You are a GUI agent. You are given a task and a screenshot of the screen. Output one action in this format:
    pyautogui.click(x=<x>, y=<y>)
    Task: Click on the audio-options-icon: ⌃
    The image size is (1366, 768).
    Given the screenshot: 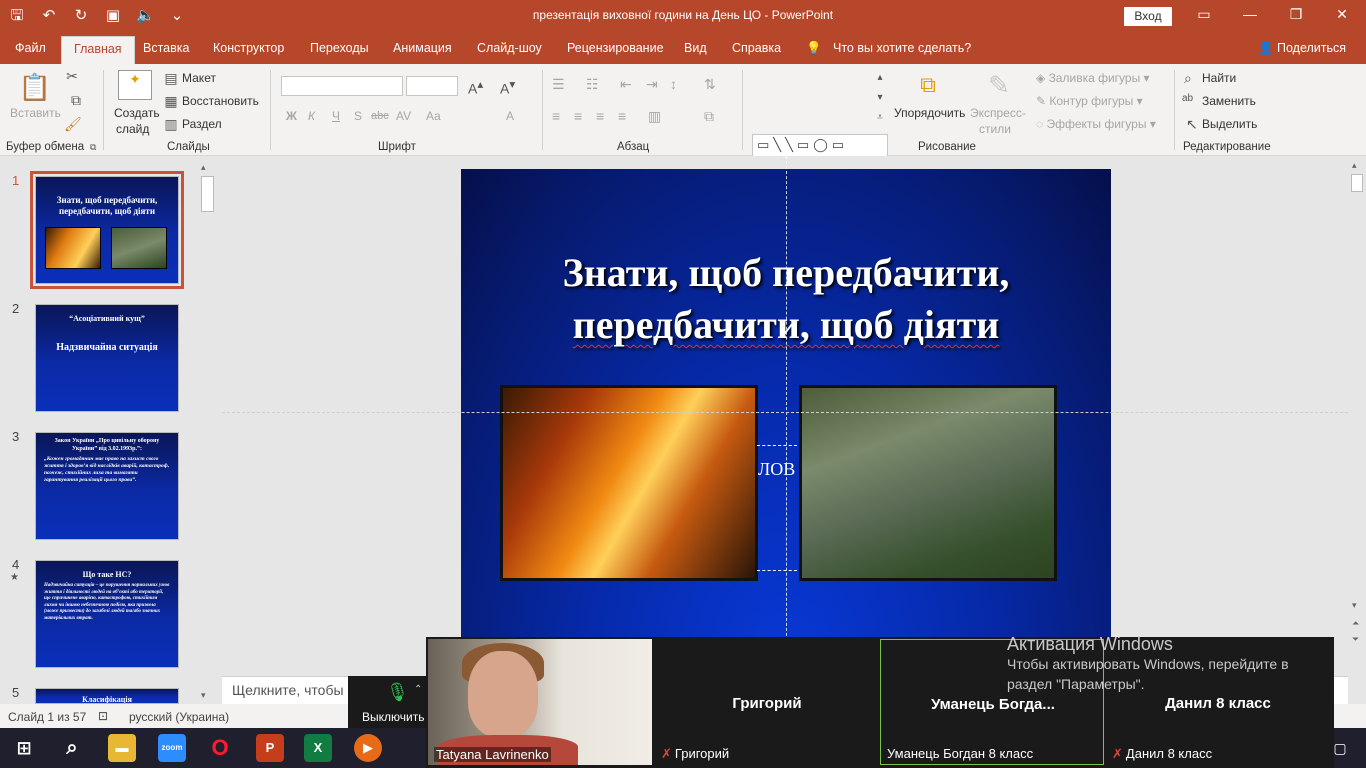 What is the action you would take?
    pyautogui.click(x=418, y=689)
    